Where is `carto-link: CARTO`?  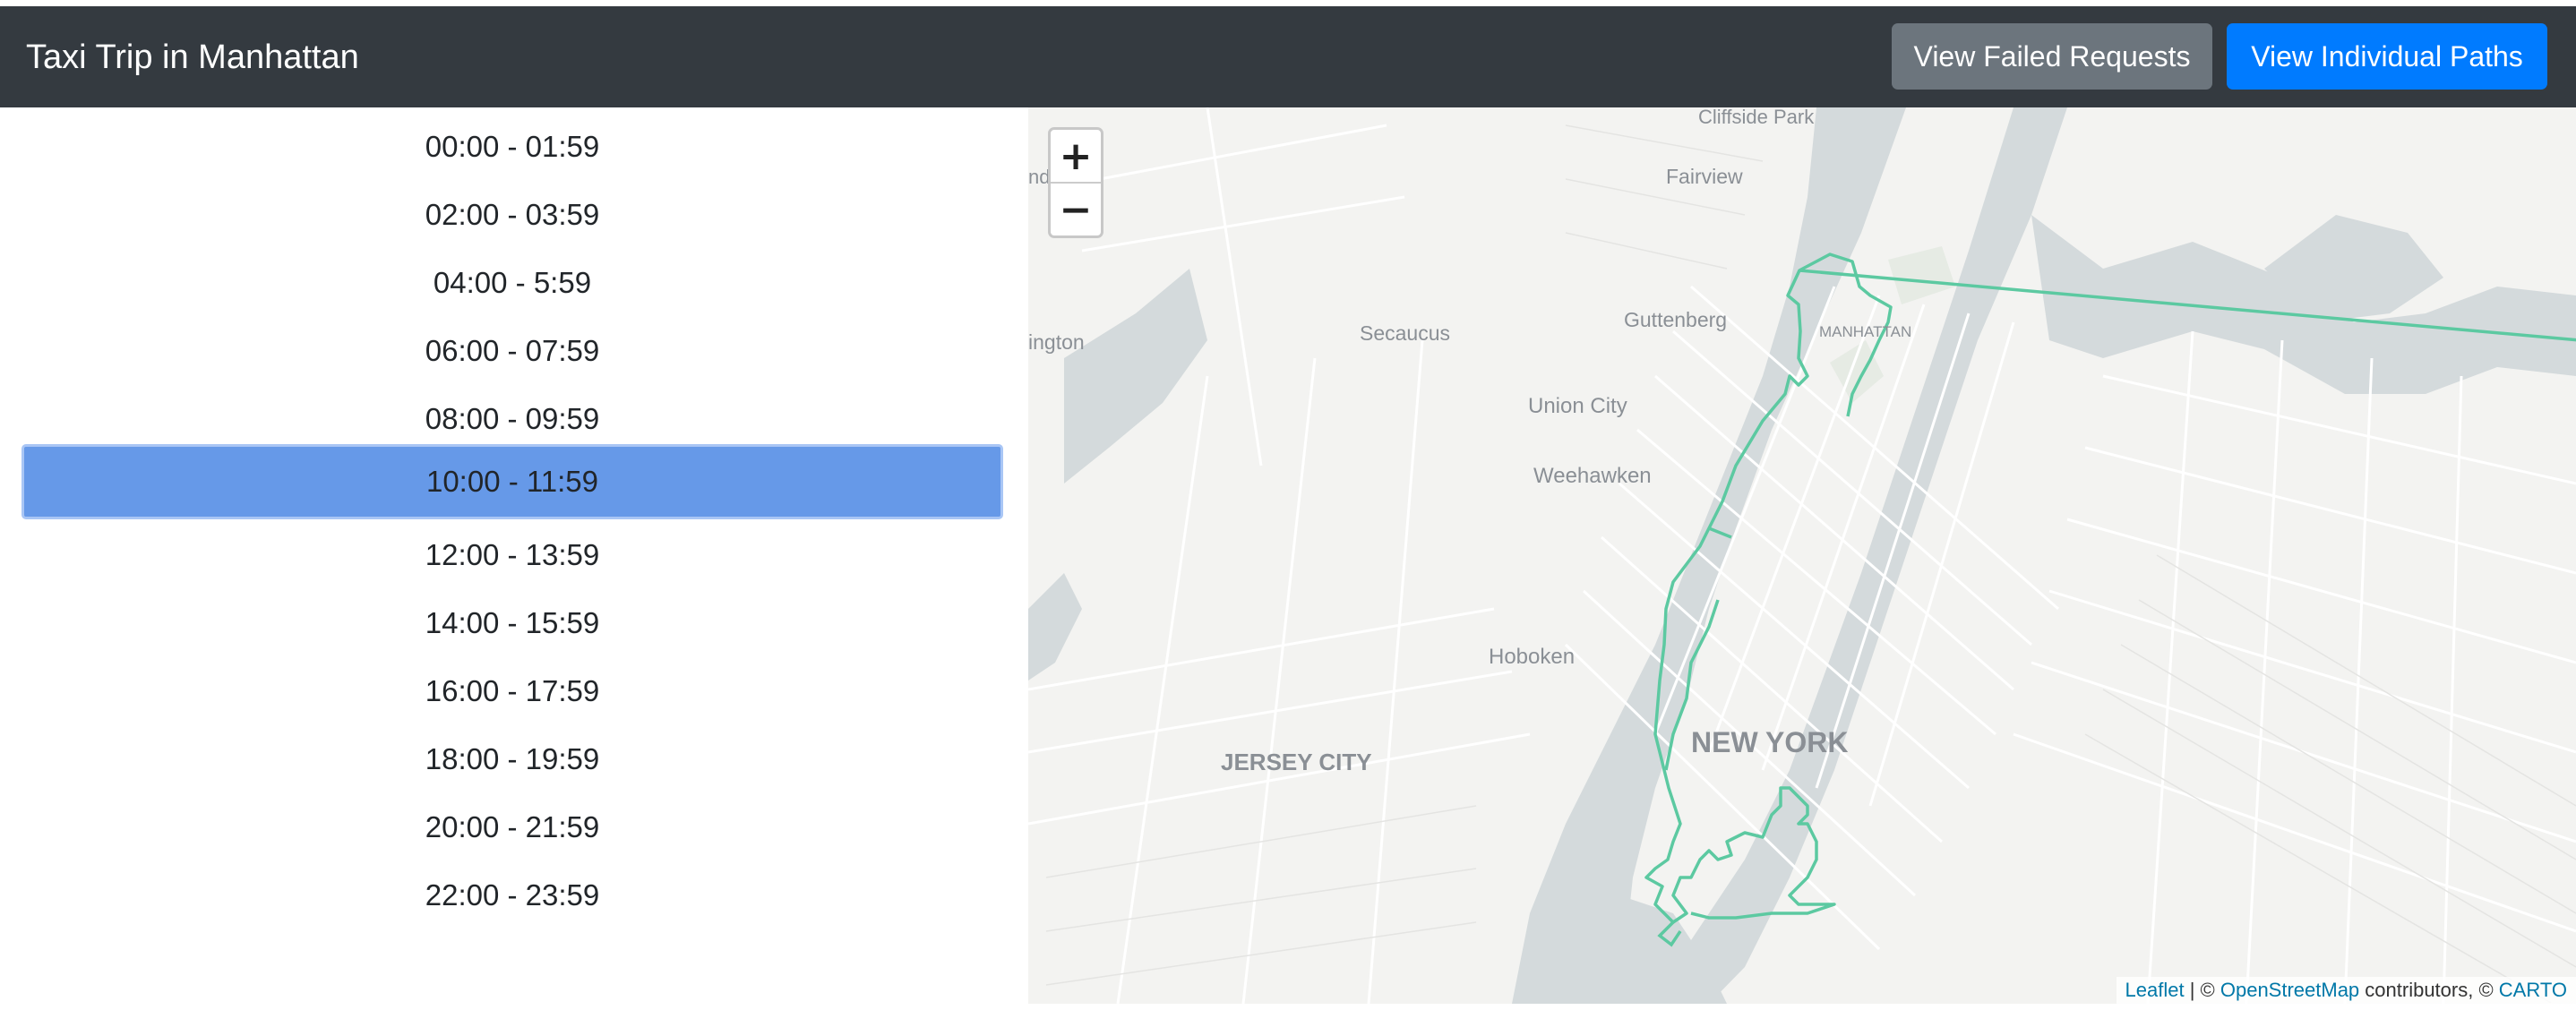 carto-link: CARTO is located at coordinates (2533, 991).